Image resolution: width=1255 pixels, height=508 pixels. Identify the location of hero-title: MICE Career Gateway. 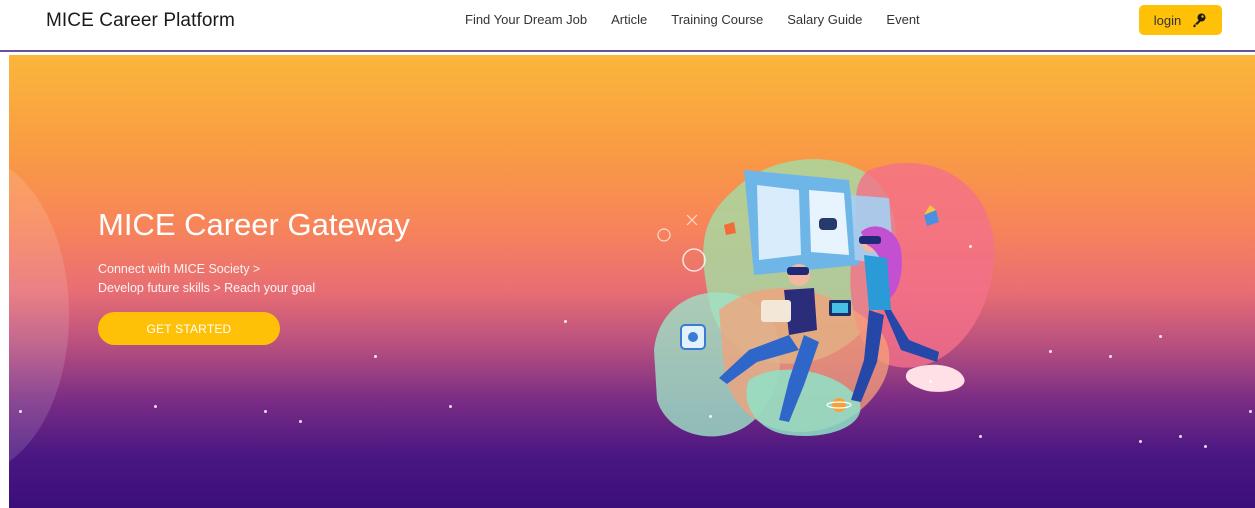
(254, 224).